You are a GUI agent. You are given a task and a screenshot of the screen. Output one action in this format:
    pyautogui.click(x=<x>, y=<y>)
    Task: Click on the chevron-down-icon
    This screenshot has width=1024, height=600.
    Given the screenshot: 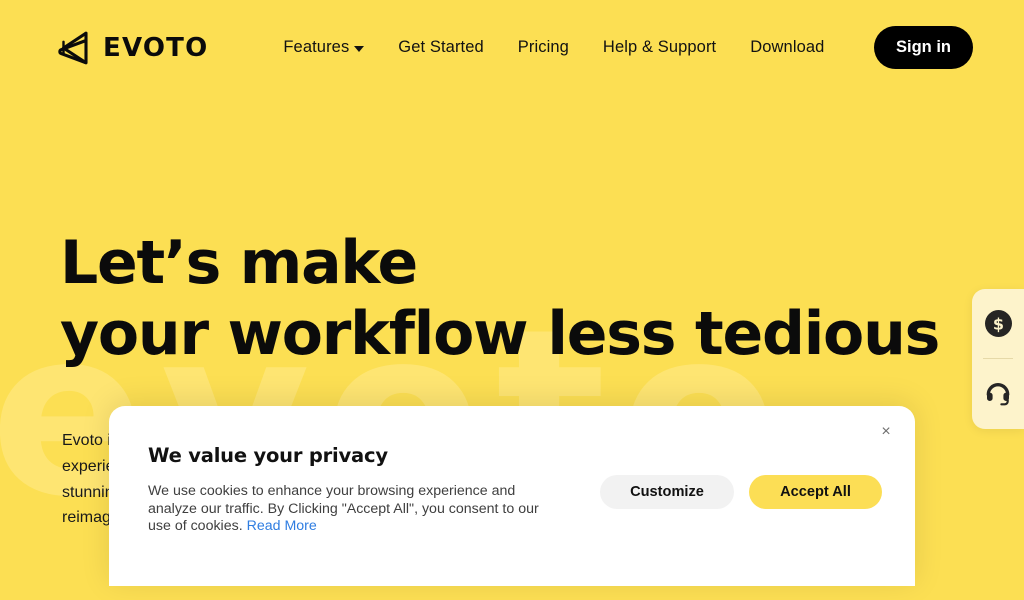 What is the action you would take?
    pyautogui.click(x=359, y=49)
    